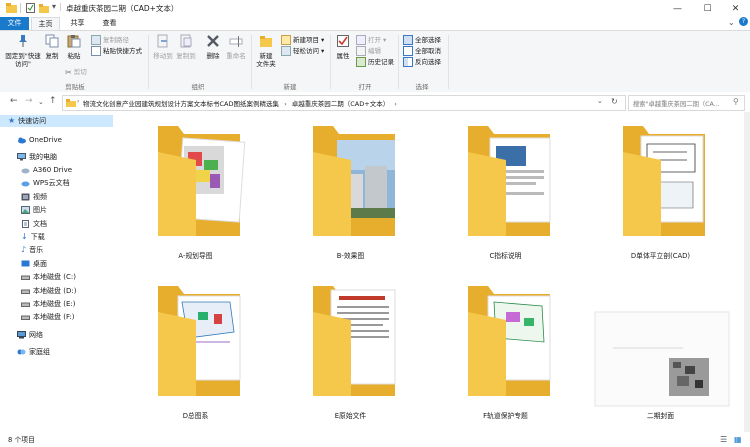 The image size is (750, 447). Describe the element at coordinates (375, 62) in the screenshot. I see `history-button: 历史记录` at that location.